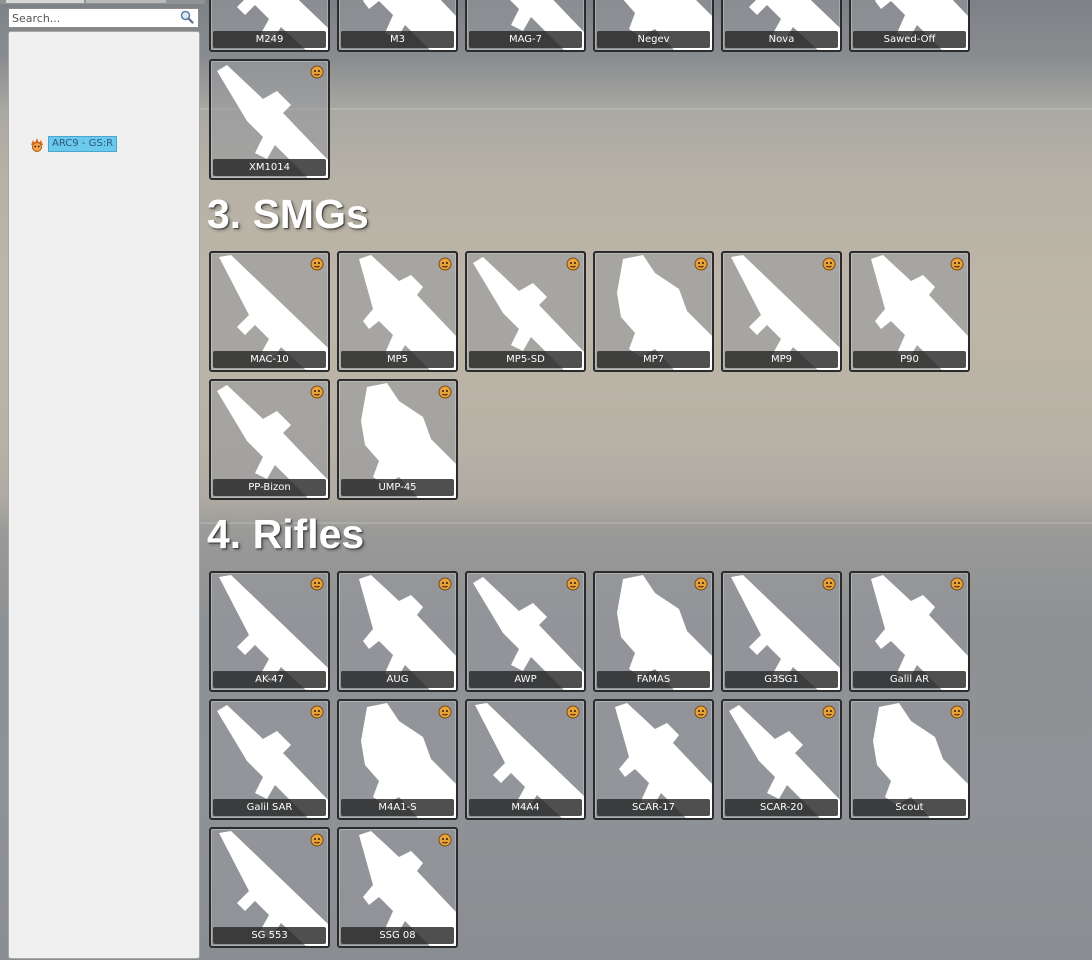  Describe the element at coordinates (525, 679) in the screenshot. I see `weapon-name-label: AWP` at that location.